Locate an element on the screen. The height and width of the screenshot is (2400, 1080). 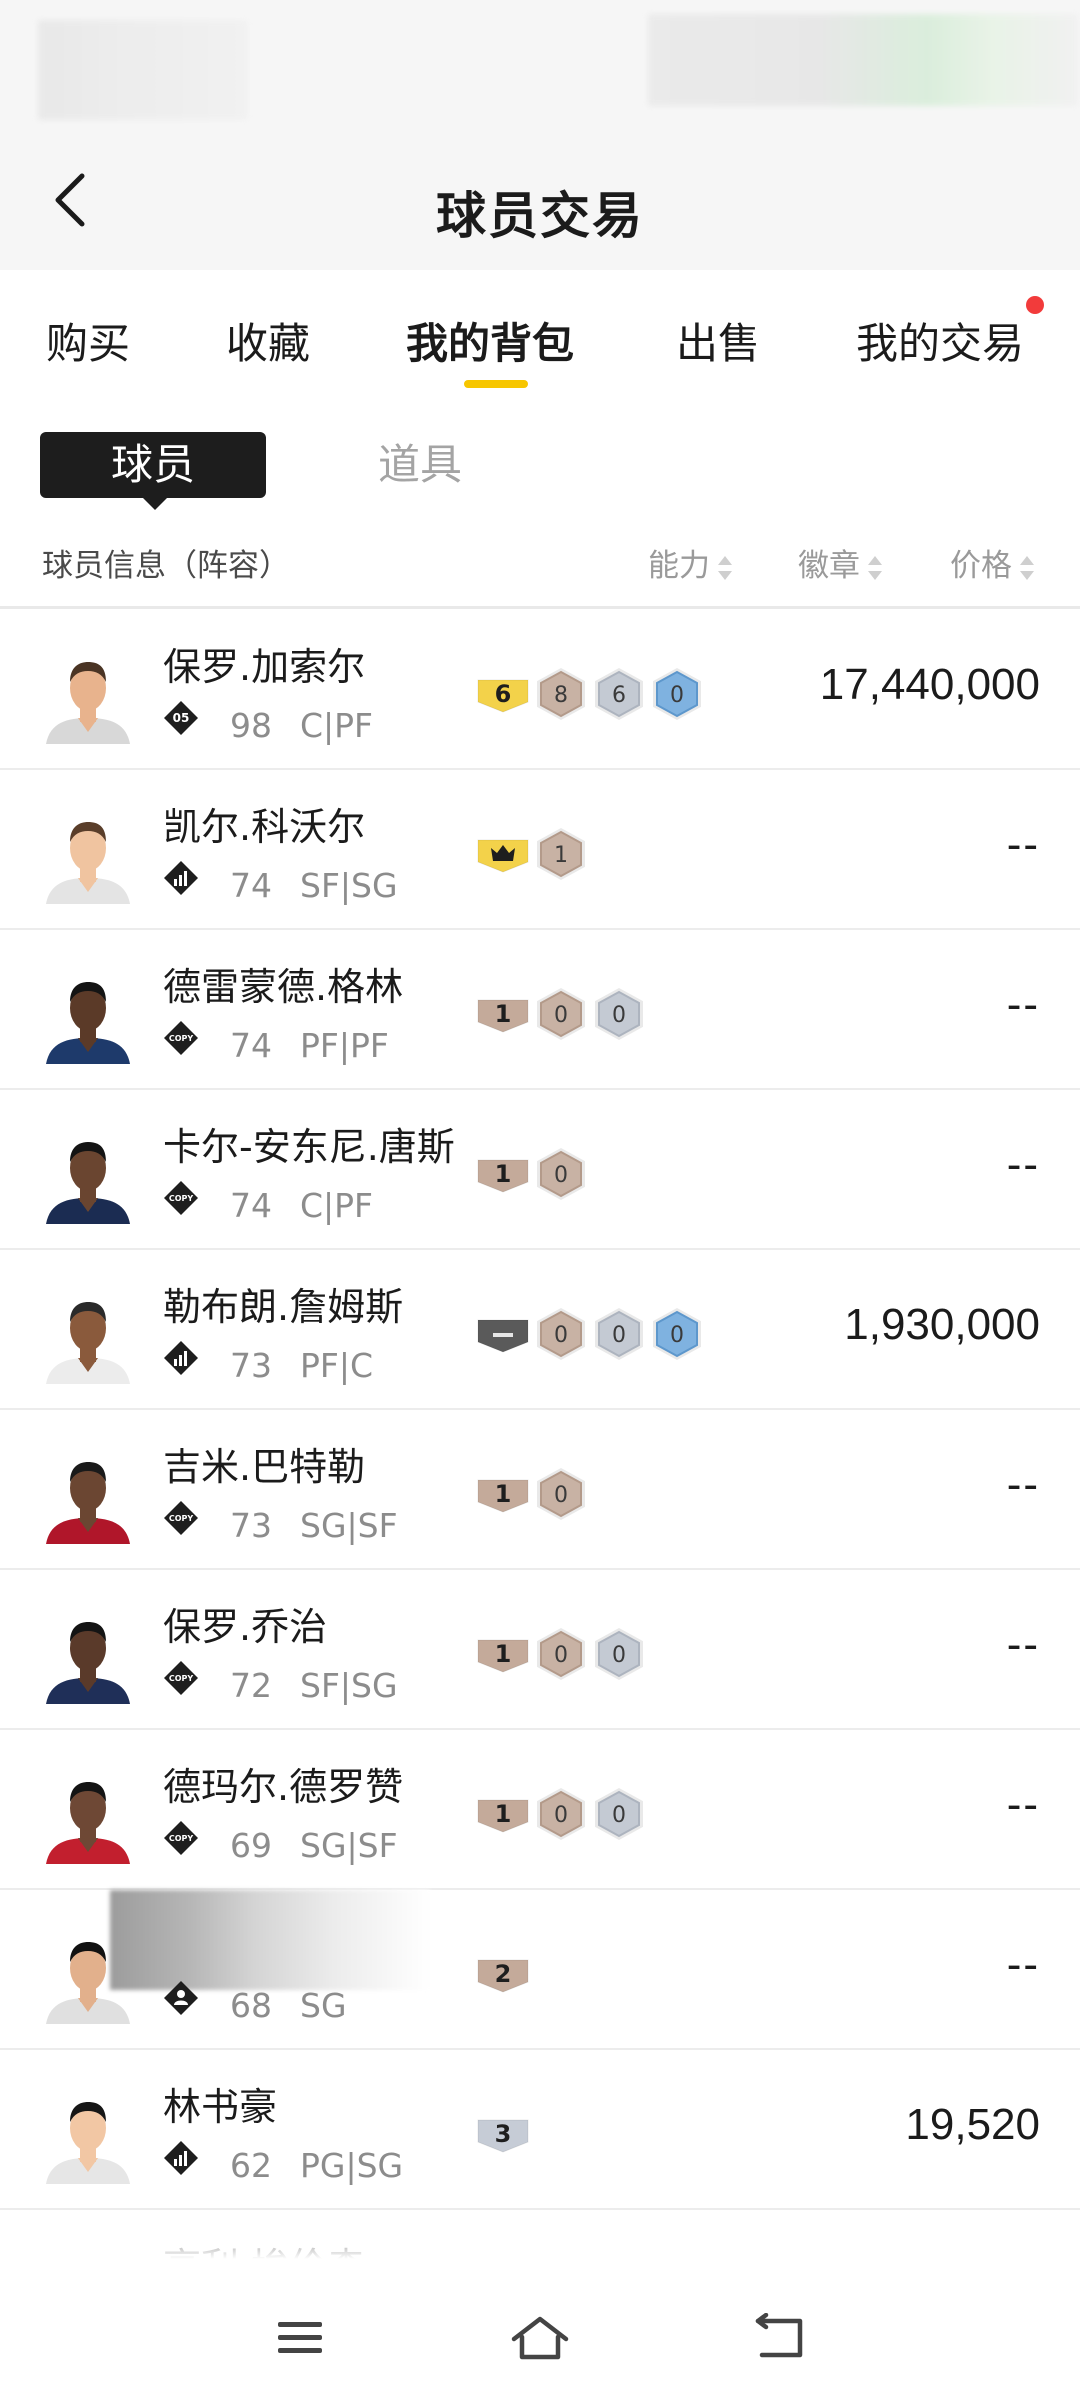
menu-icon is located at coordinates (300, 2337).